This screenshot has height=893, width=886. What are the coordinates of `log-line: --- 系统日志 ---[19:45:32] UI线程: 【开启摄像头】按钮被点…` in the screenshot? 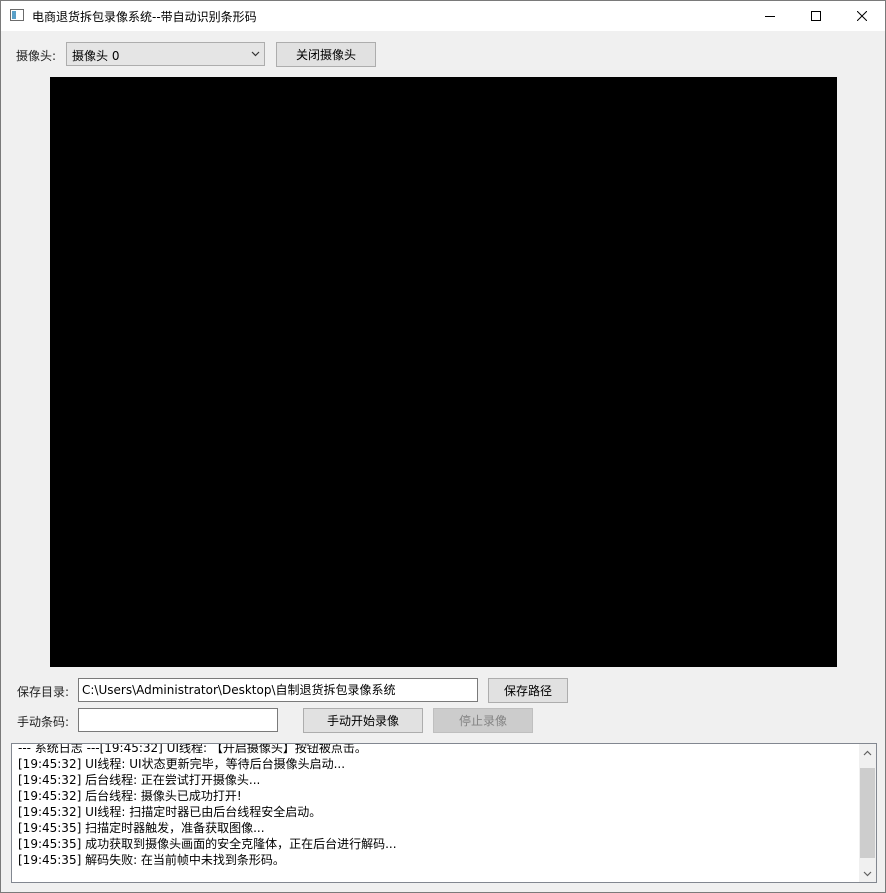 It's located at (192, 749).